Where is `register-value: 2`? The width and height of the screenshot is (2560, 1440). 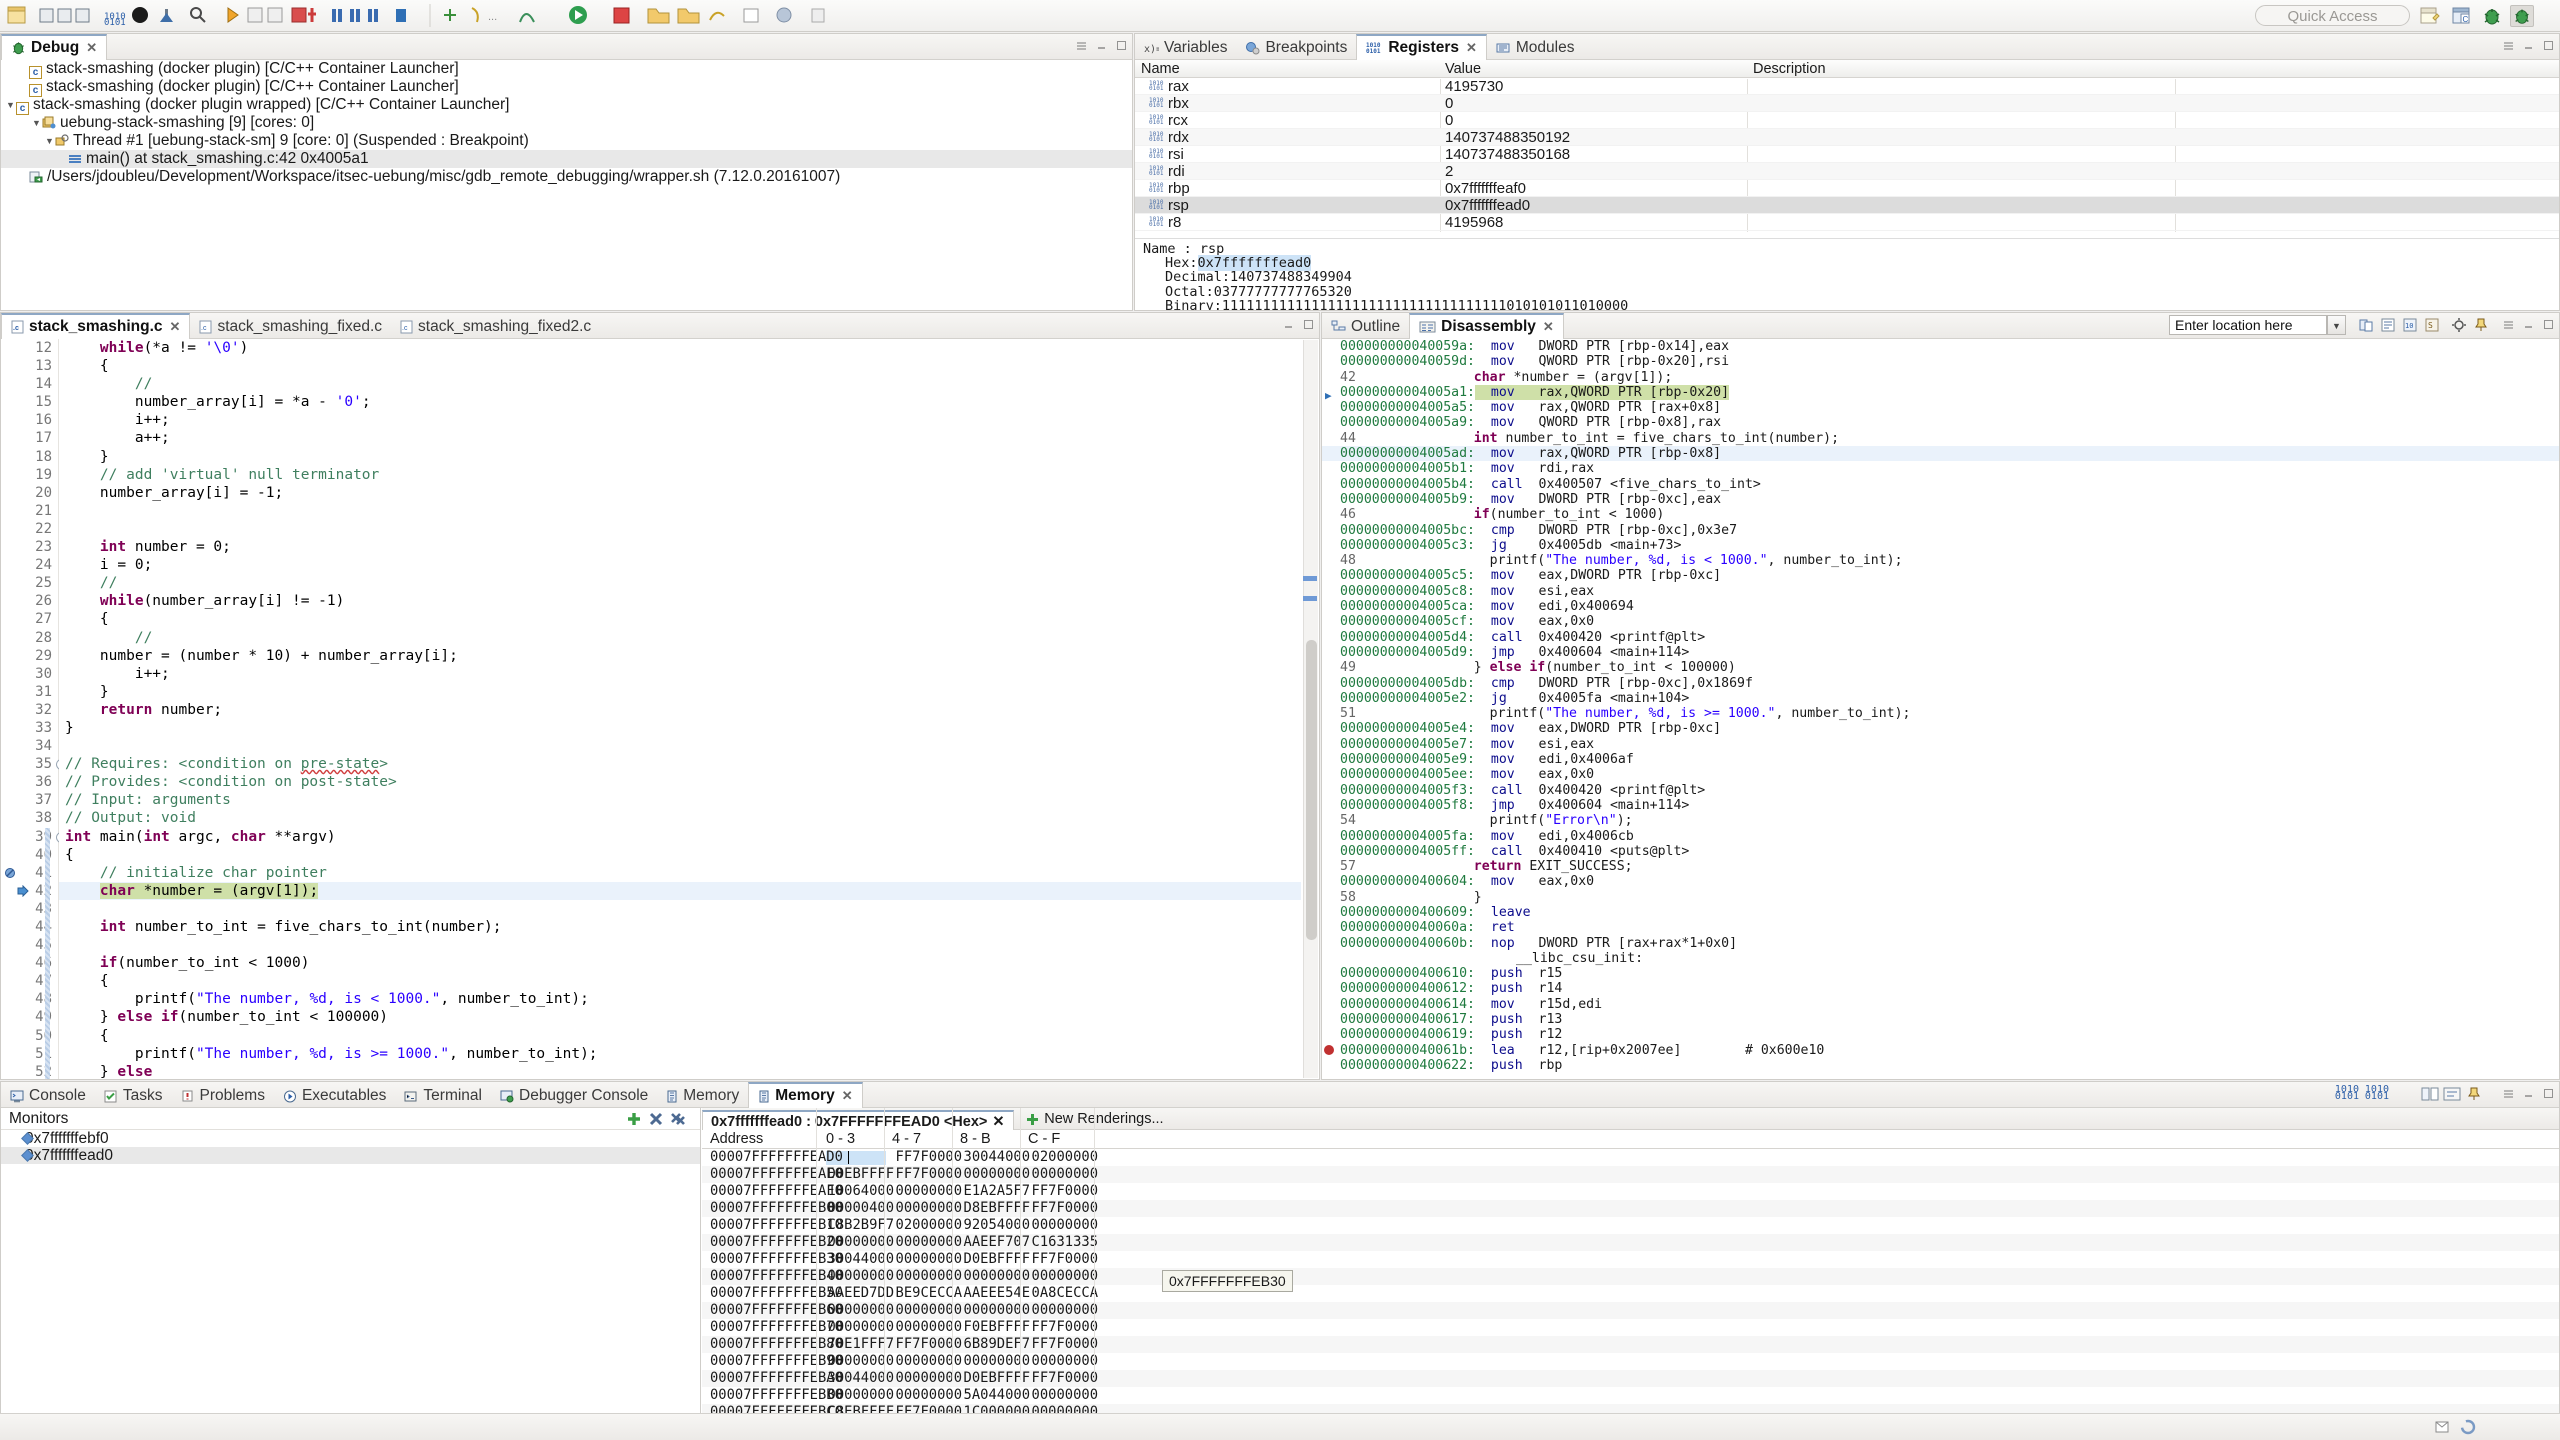 register-value: 2 is located at coordinates (1449, 171).